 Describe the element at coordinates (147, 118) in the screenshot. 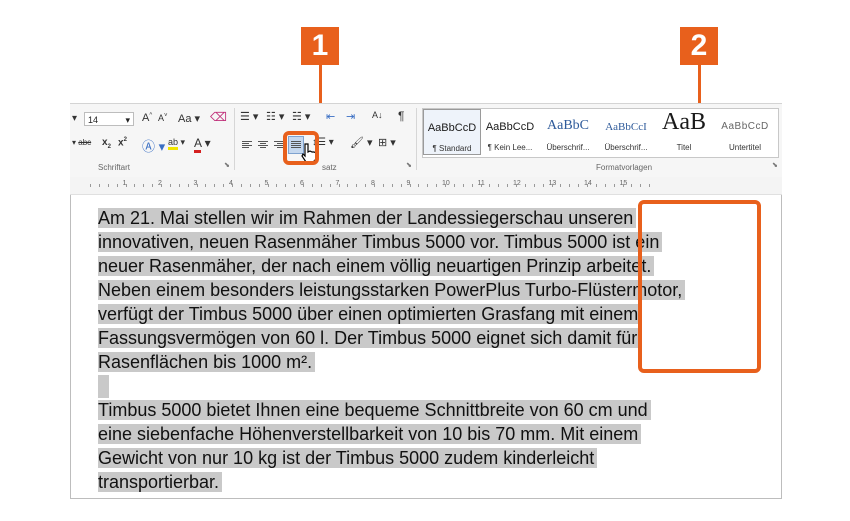

I see `grow-font-button: A^` at that location.